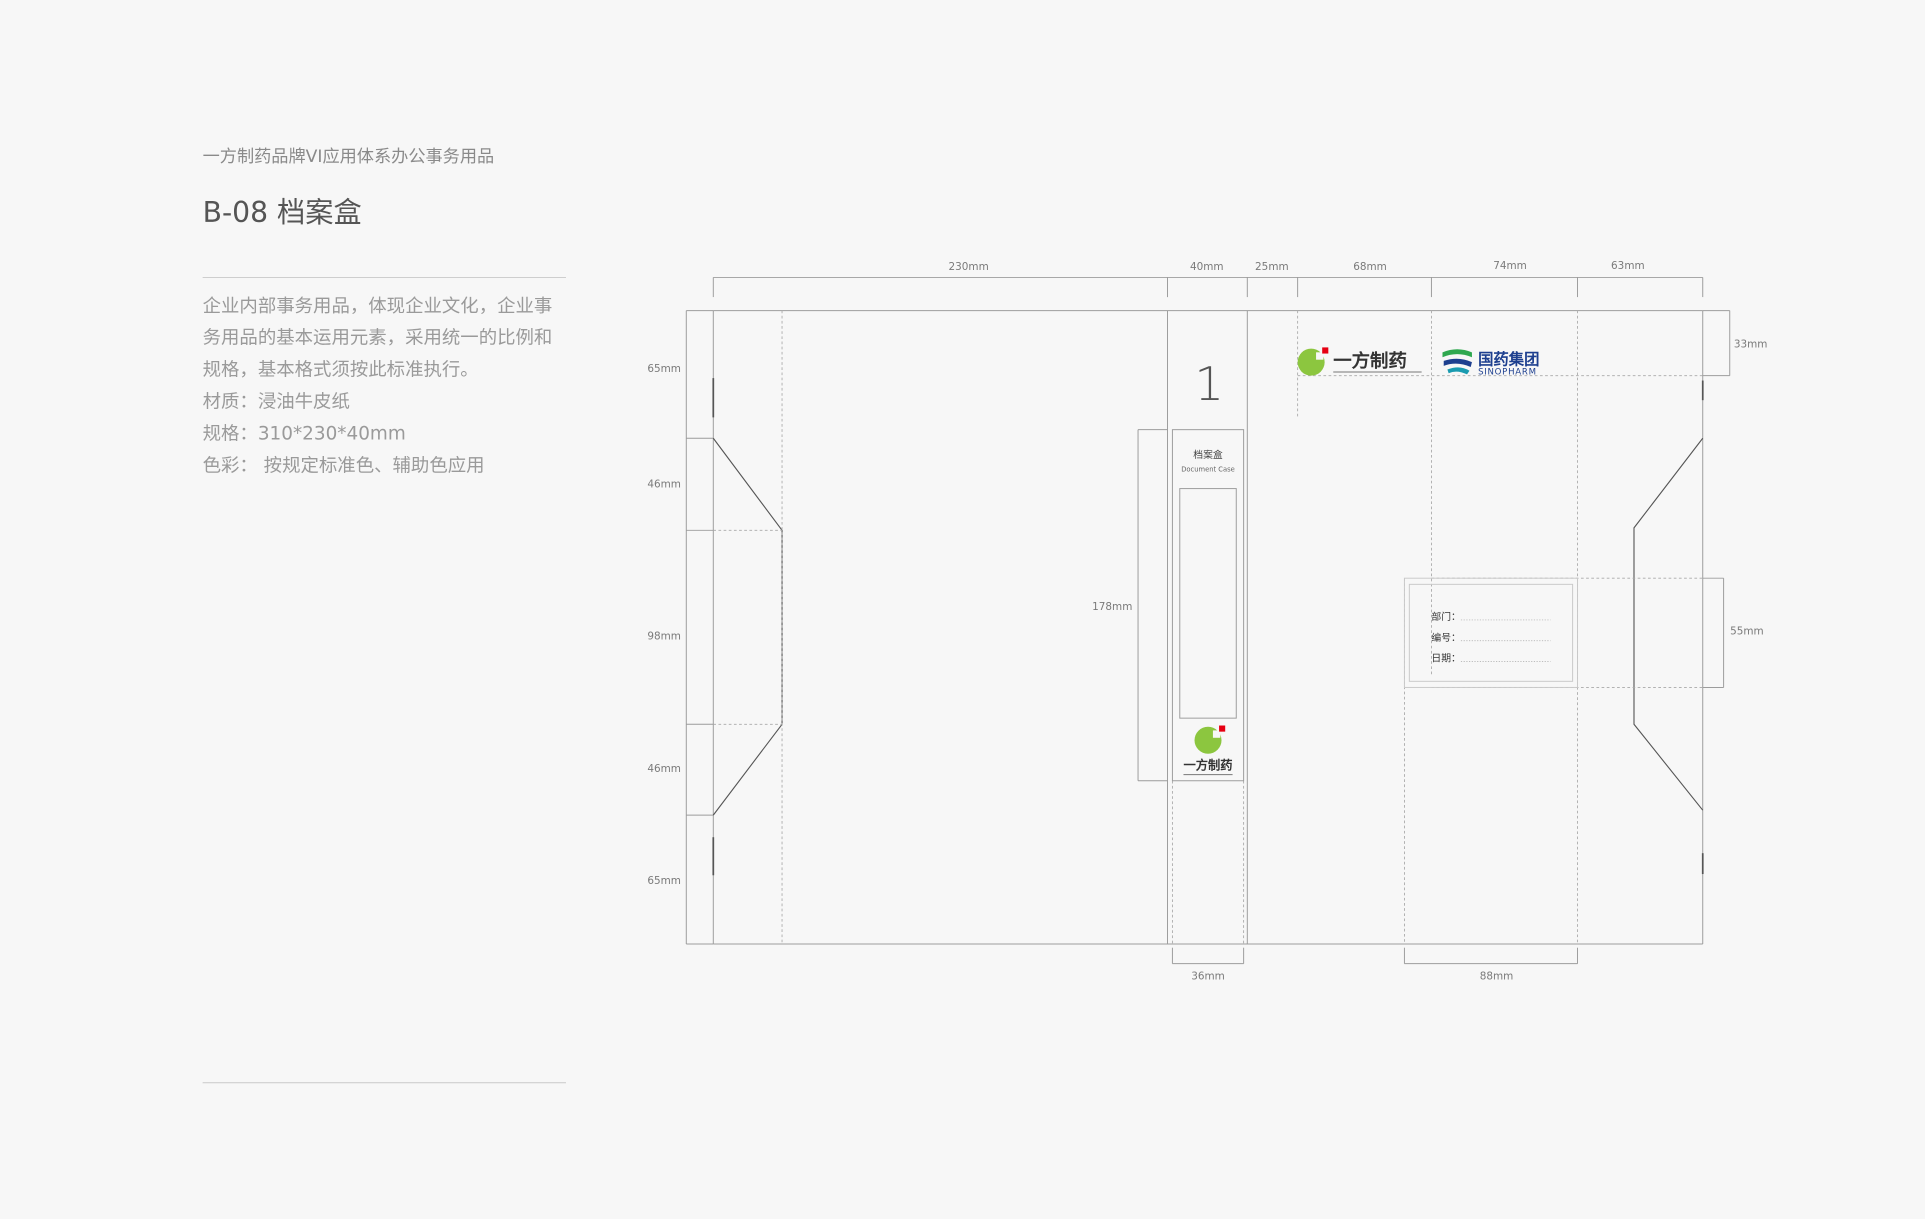 This screenshot has width=1925, height=1219. What do you see at coordinates (1370, 267) in the screenshot?
I see `dimension-label: 68mm` at bounding box center [1370, 267].